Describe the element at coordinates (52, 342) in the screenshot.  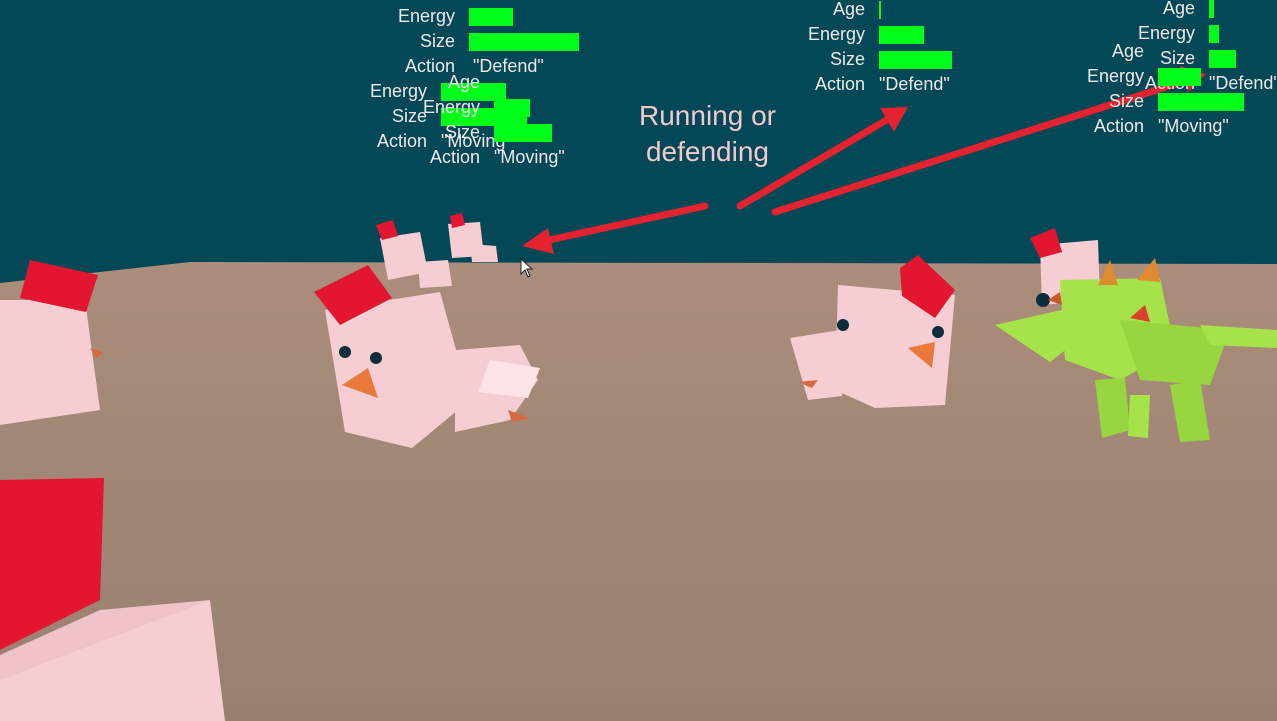
I see `chicken-left-edge` at that location.